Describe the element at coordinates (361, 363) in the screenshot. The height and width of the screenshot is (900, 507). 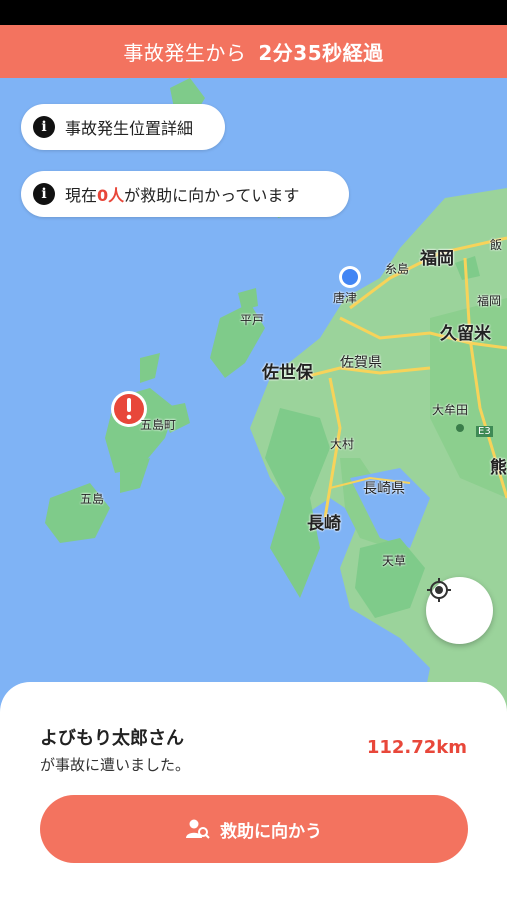
I see `map-label-saga: 佐賀県` at that location.